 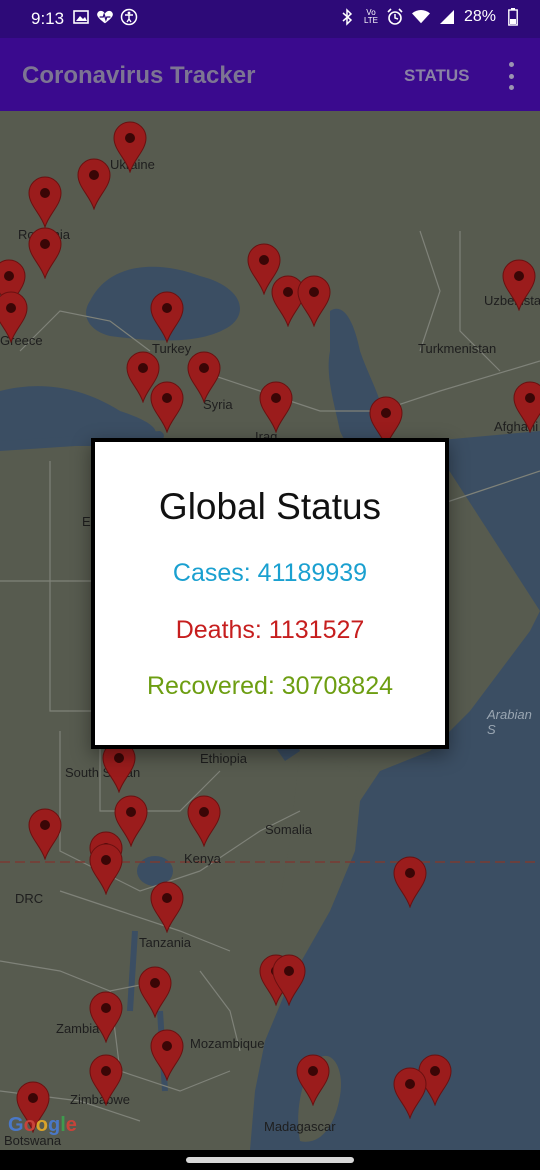 What do you see at coordinates (48, 18) in the screenshot?
I see `status-time: 9:13` at bounding box center [48, 18].